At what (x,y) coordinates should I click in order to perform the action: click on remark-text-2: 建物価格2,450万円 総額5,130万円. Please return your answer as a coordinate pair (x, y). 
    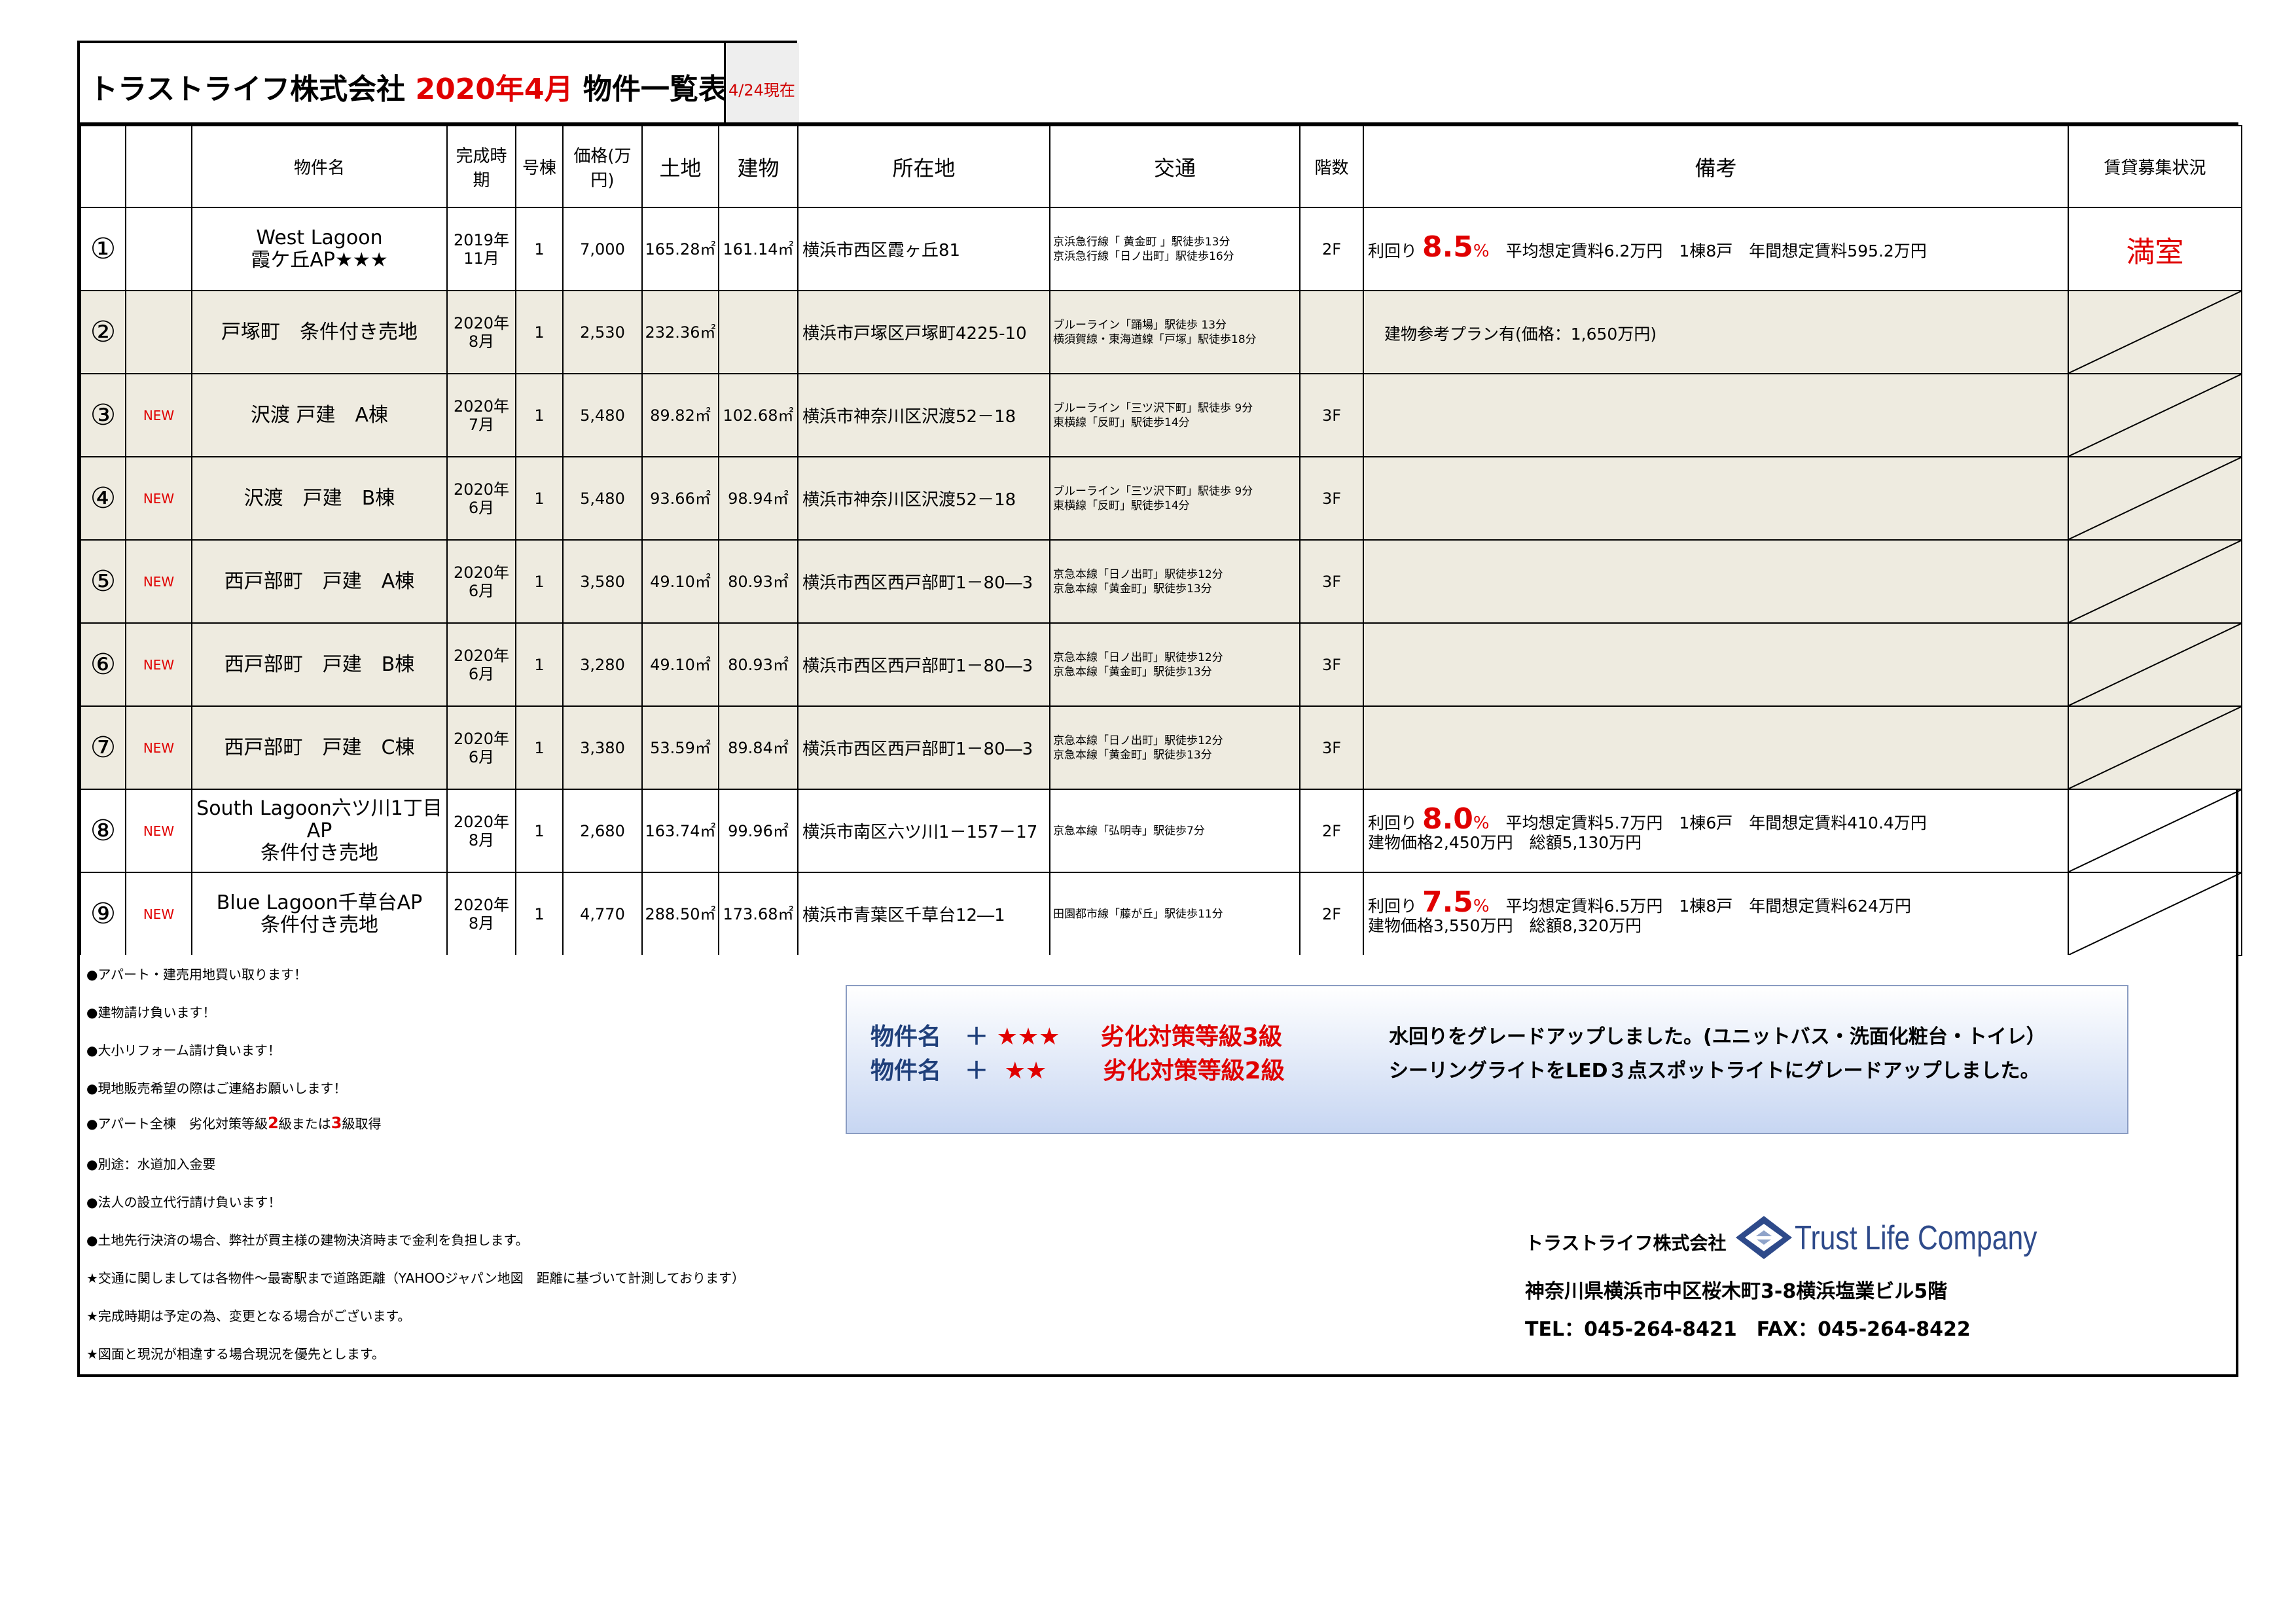
    Looking at the image, I should click on (1505, 842).